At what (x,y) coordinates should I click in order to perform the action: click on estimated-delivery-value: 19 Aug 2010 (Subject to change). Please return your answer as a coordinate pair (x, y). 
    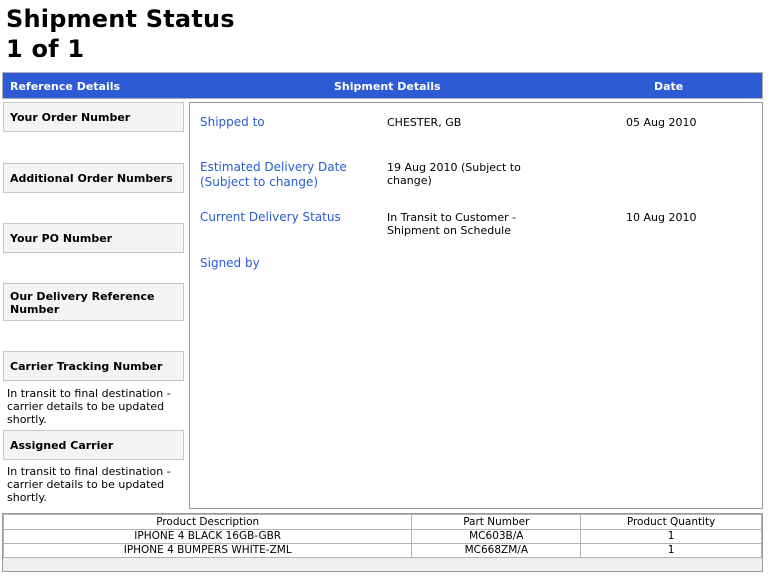
    Looking at the image, I should click on (462, 174).